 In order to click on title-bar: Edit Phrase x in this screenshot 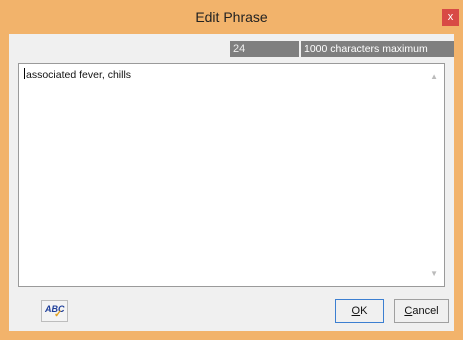, I will do `click(231, 17)`.